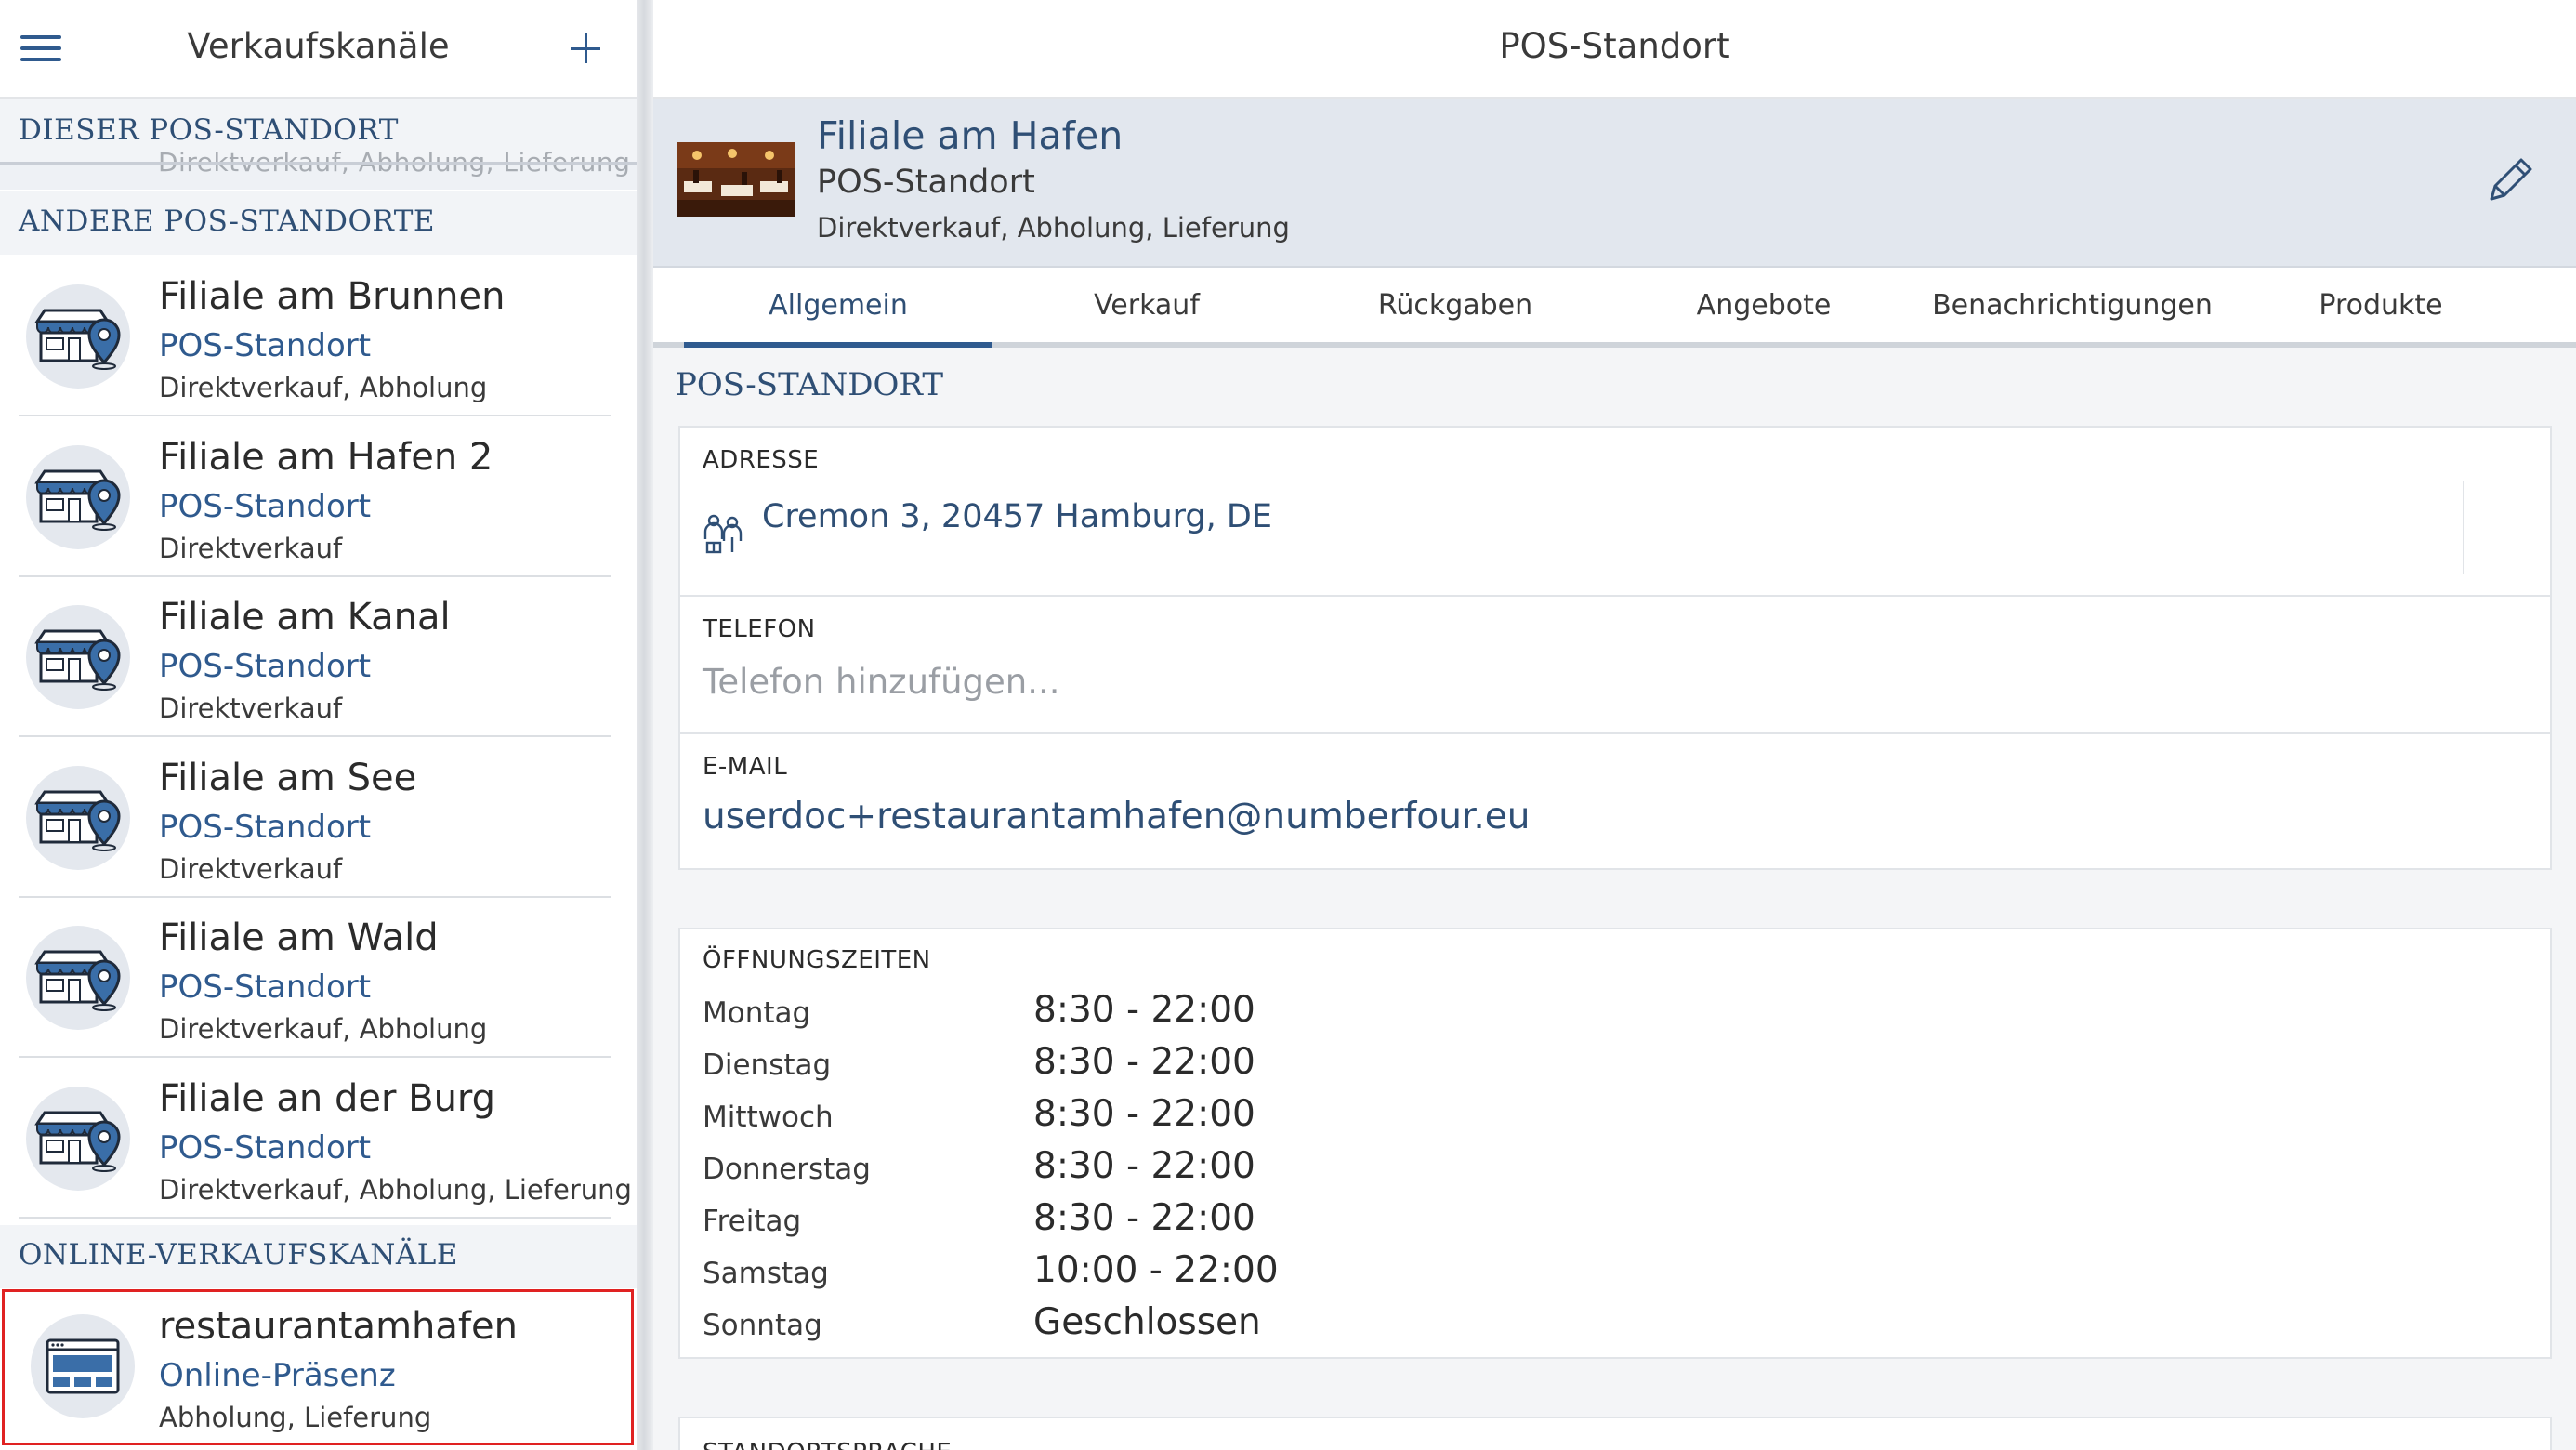 This screenshot has height=1450, width=2576. I want to click on hours-value: Geschlossen, so click(1147, 1322).